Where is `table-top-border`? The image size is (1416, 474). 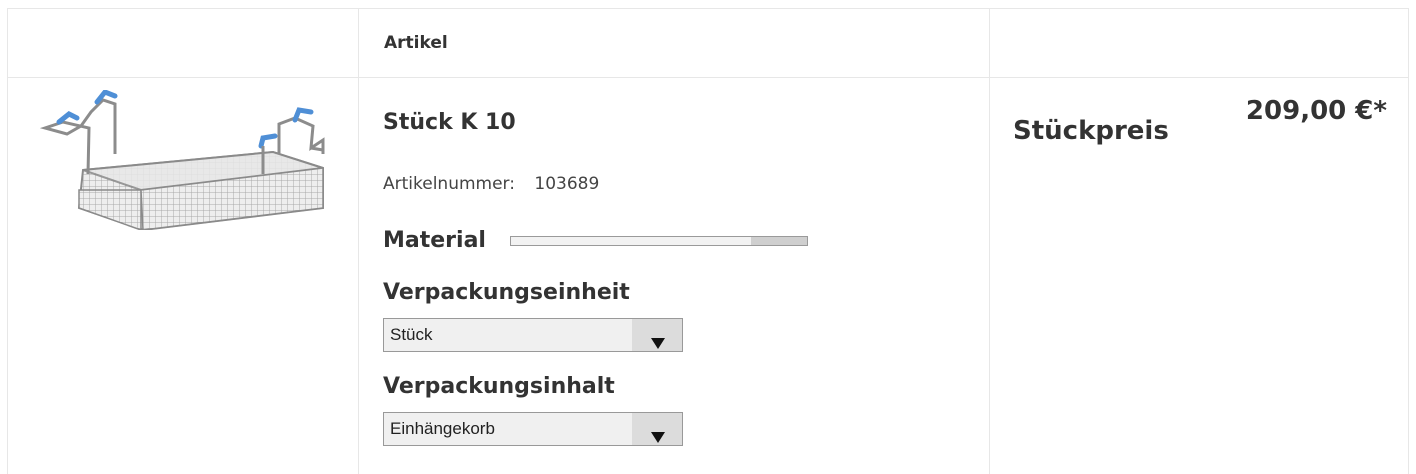 table-top-border is located at coordinates (708, 8).